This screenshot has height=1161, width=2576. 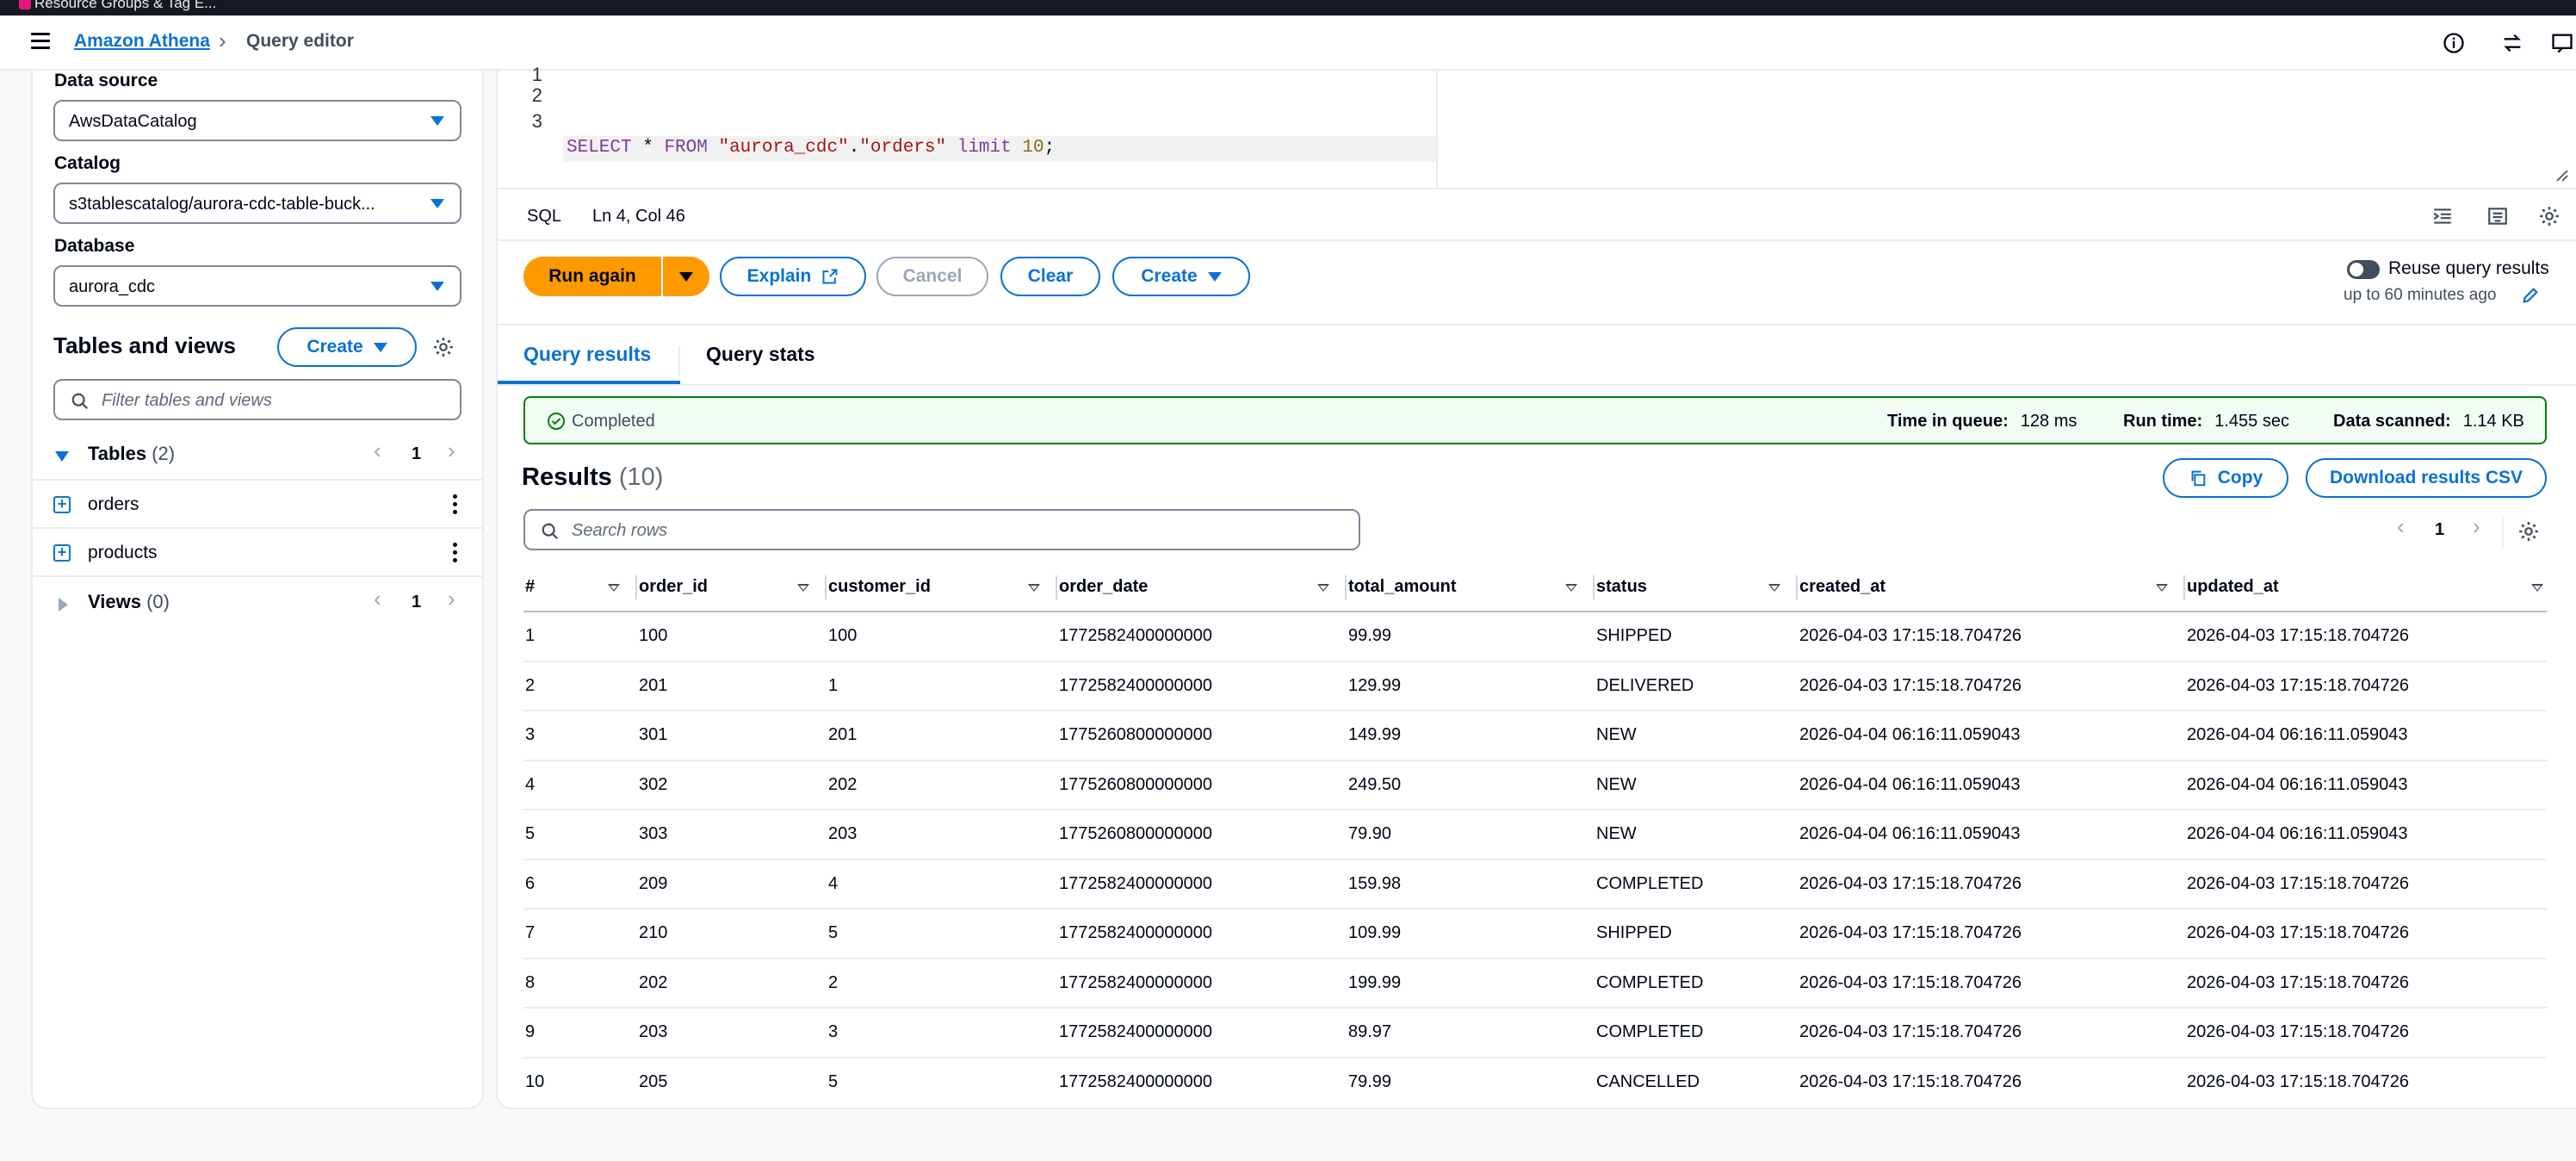 What do you see at coordinates (932, 276) in the screenshot?
I see `cancel-button: Cancel` at bounding box center [932, 276].